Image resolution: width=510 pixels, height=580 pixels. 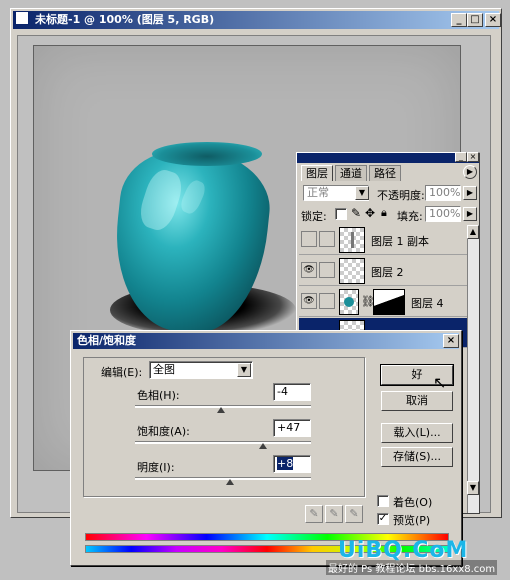 I want to click on eyedropper-icon: ✎, so click(x=314, y=514).